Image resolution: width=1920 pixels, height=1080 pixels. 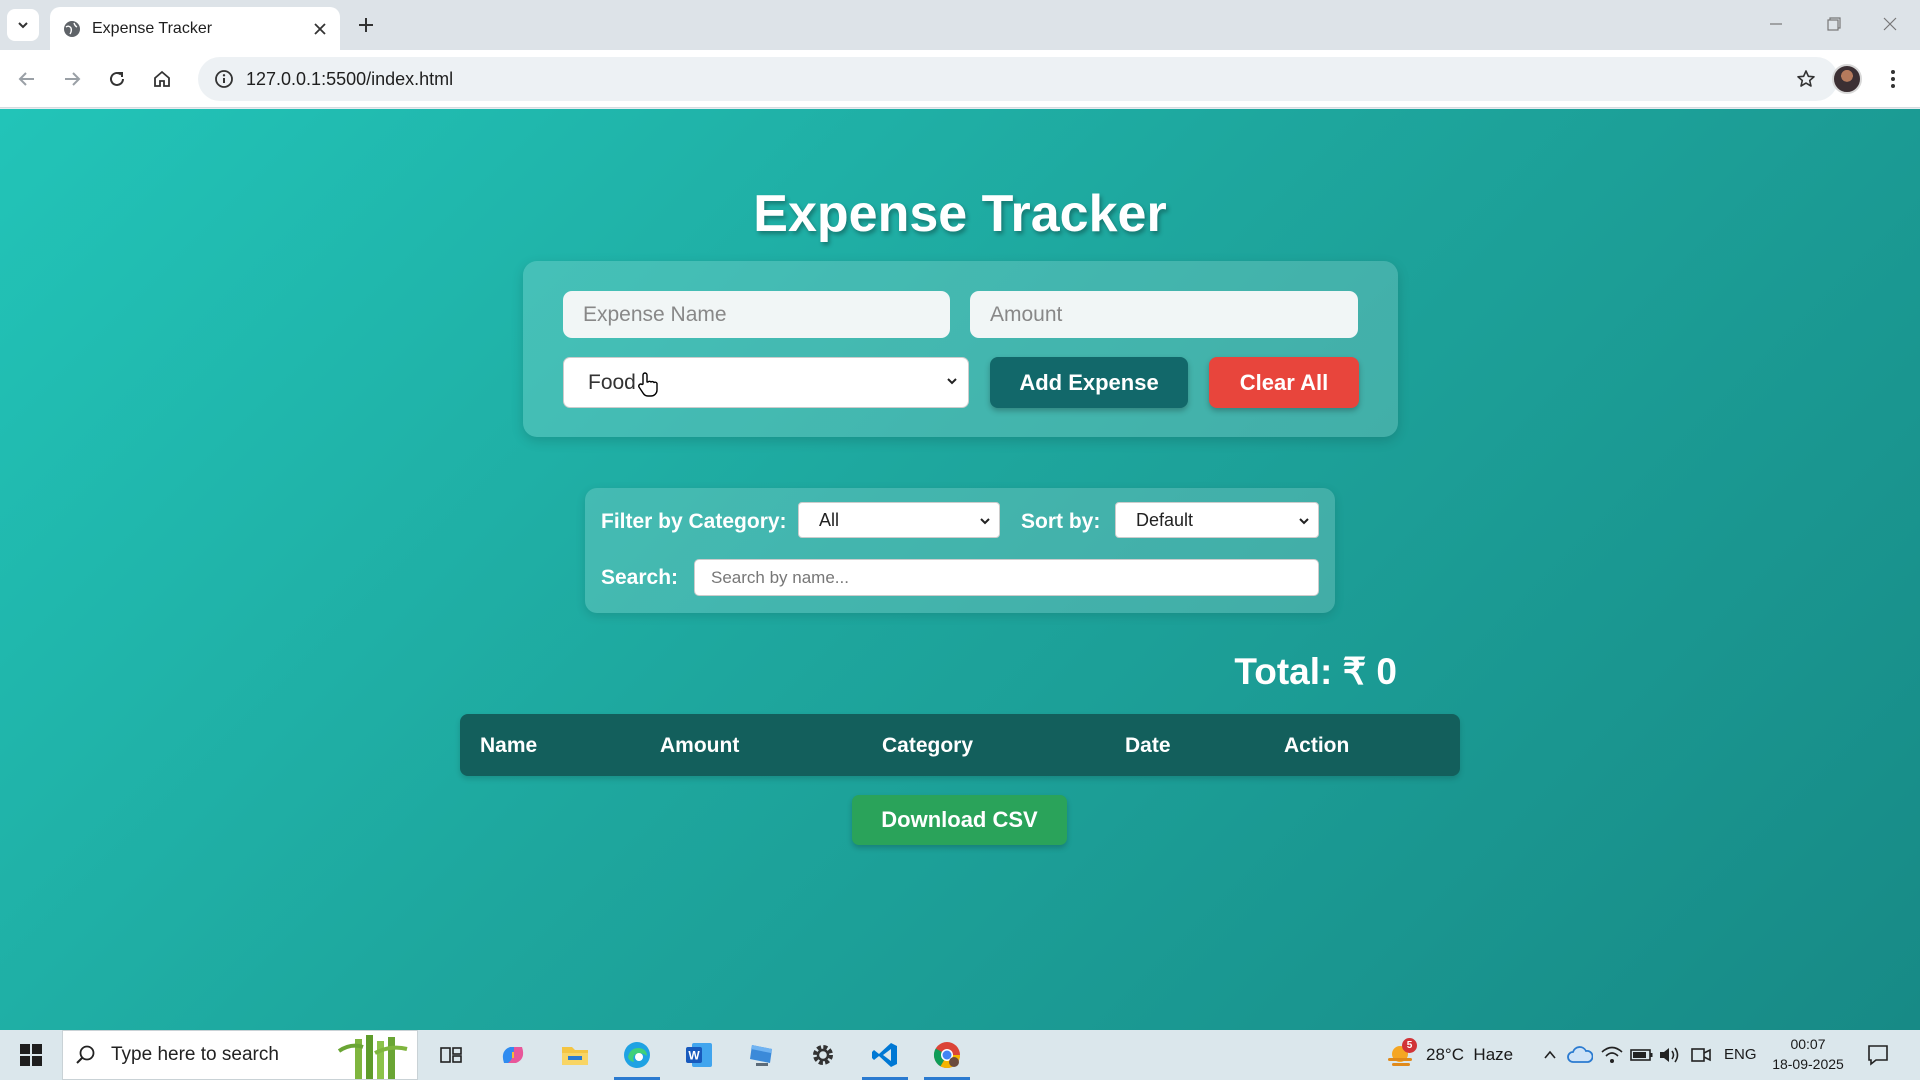 What do you see at coordinates (350, 78) in the screenshot?
I see `url-text: 127.0.0.1:5500/index.html` at bounding box center [350, 78].